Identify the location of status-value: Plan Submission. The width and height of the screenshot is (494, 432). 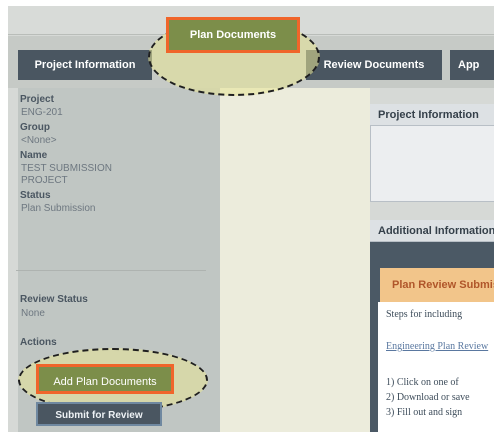
(58, 208).